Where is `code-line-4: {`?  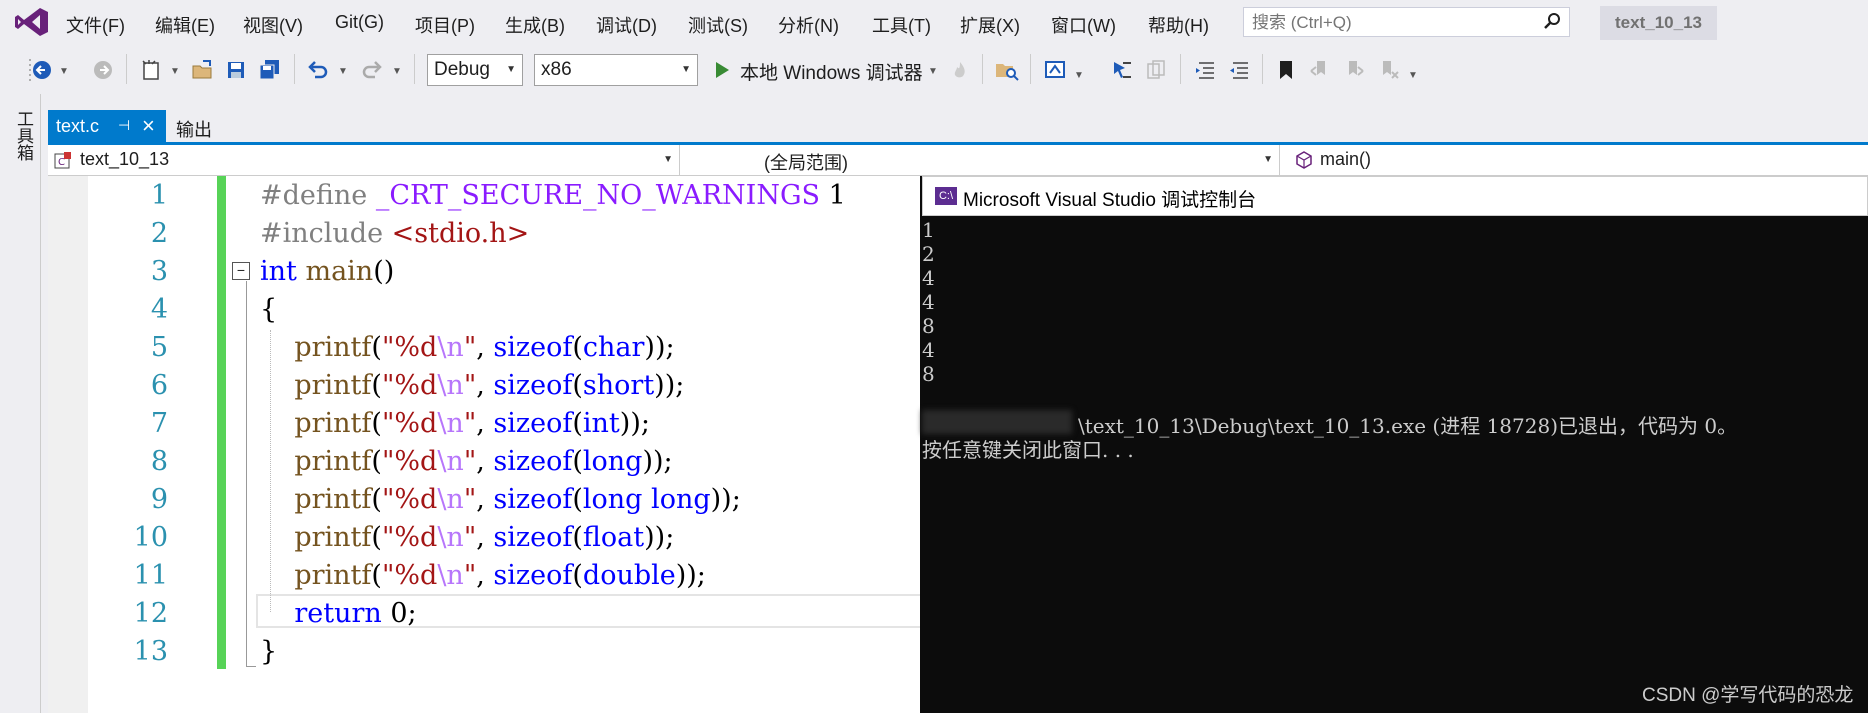 code-line-4: { is located at coordinates (269, 309).